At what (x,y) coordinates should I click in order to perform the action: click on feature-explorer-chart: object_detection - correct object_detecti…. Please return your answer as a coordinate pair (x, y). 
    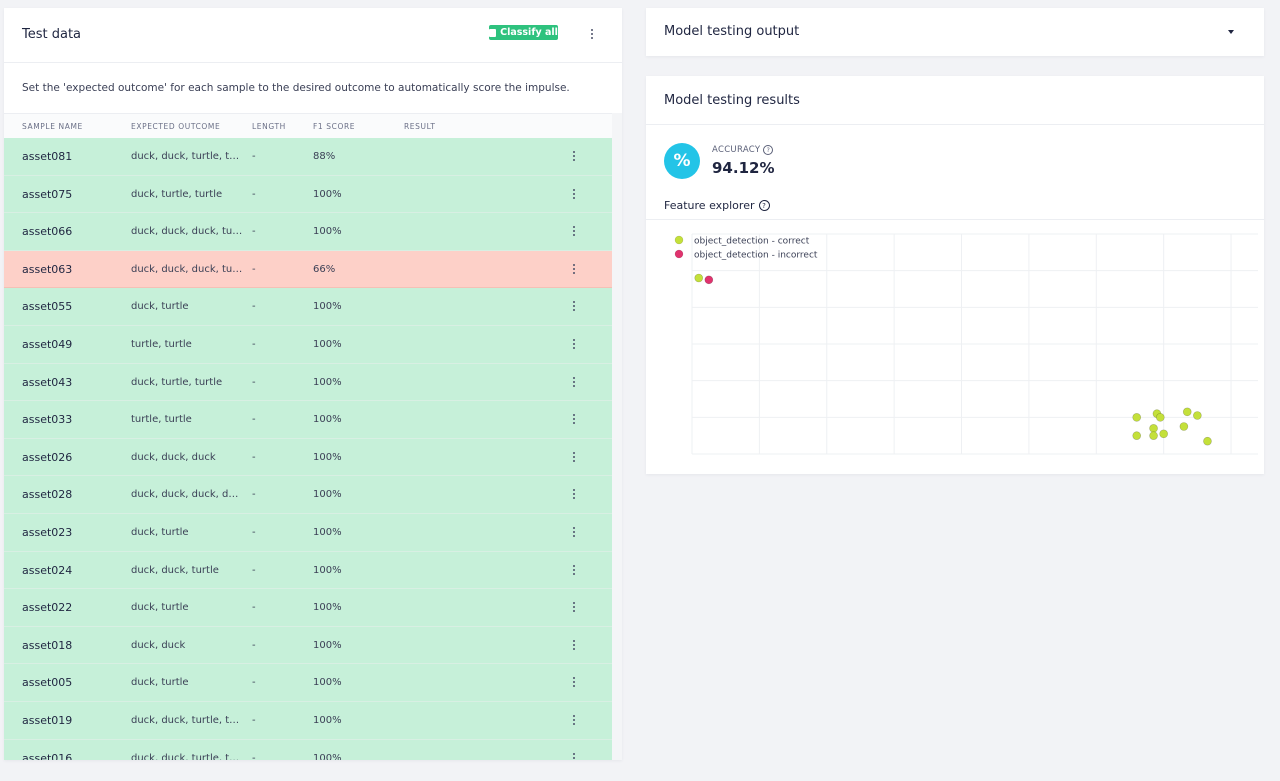
    Looking at the image, I should click on (955, 346).